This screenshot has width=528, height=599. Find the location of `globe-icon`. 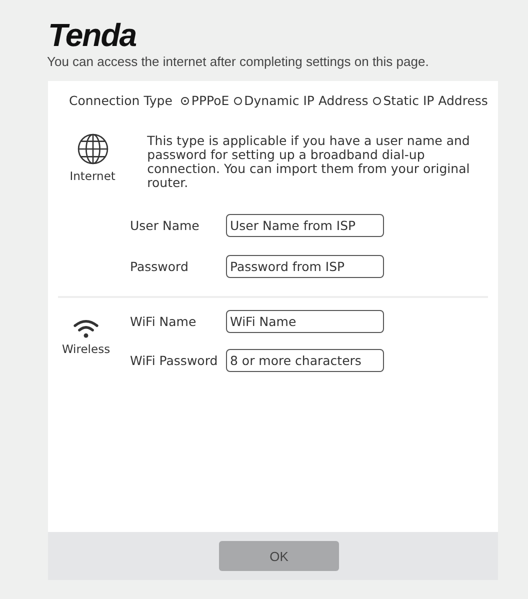

globe-icon is located at coordinates (93, 149).